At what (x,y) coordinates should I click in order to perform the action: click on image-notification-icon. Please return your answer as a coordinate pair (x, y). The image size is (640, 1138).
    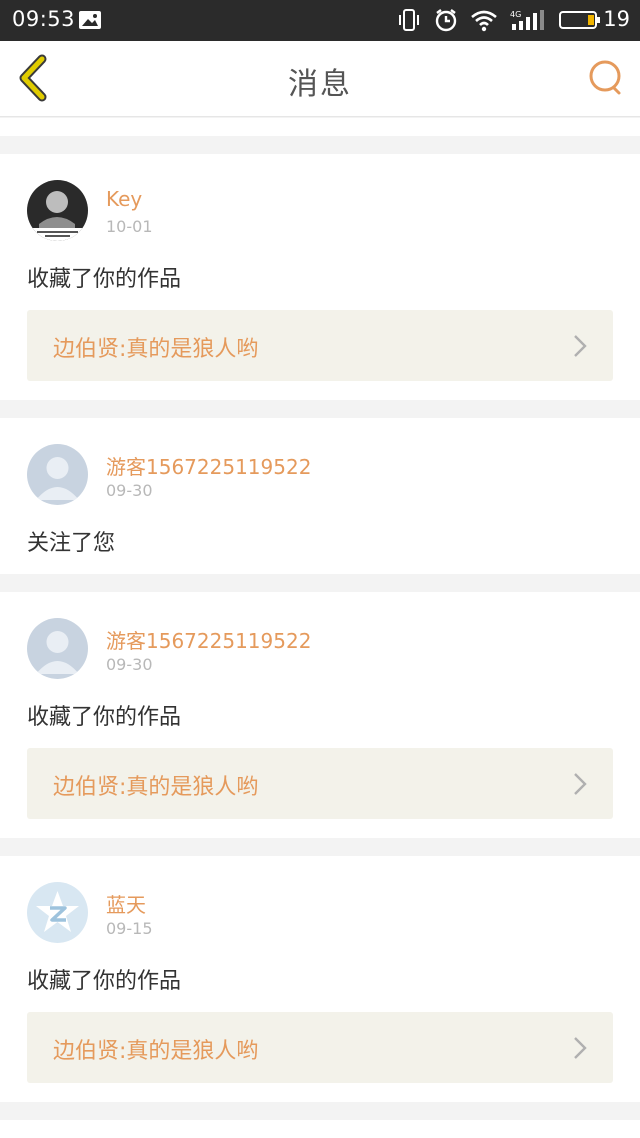
    Looking at the image, I should click on (90, 20).